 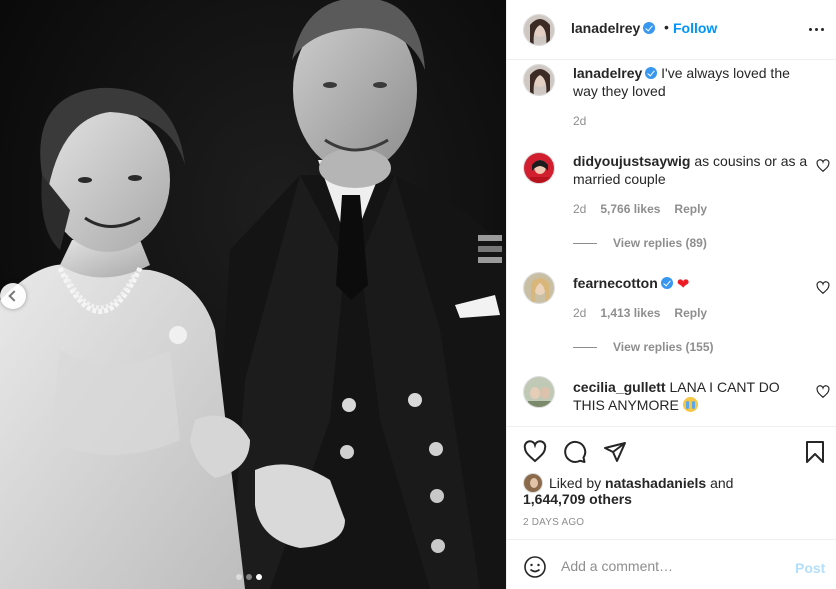 I want to click on likes-summary: Liked by natashadaniels and, so click(x=628, y=483).